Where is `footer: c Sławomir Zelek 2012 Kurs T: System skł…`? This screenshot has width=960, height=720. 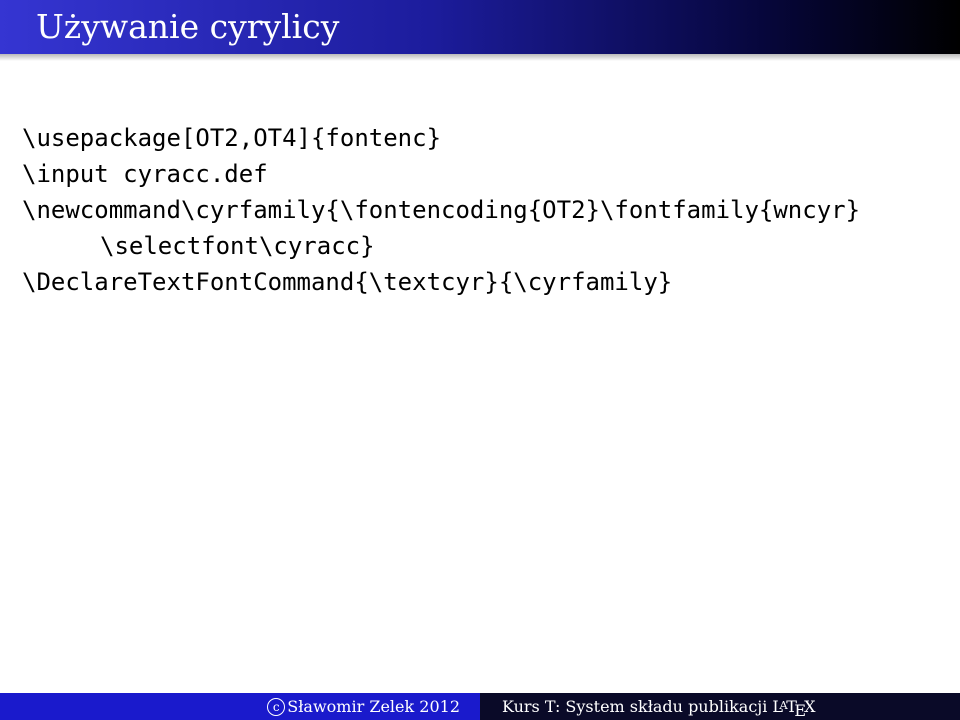 footer: c Sławomir Zelek 2012 Kurs T: System skł… is located at coordinates (480, 706).